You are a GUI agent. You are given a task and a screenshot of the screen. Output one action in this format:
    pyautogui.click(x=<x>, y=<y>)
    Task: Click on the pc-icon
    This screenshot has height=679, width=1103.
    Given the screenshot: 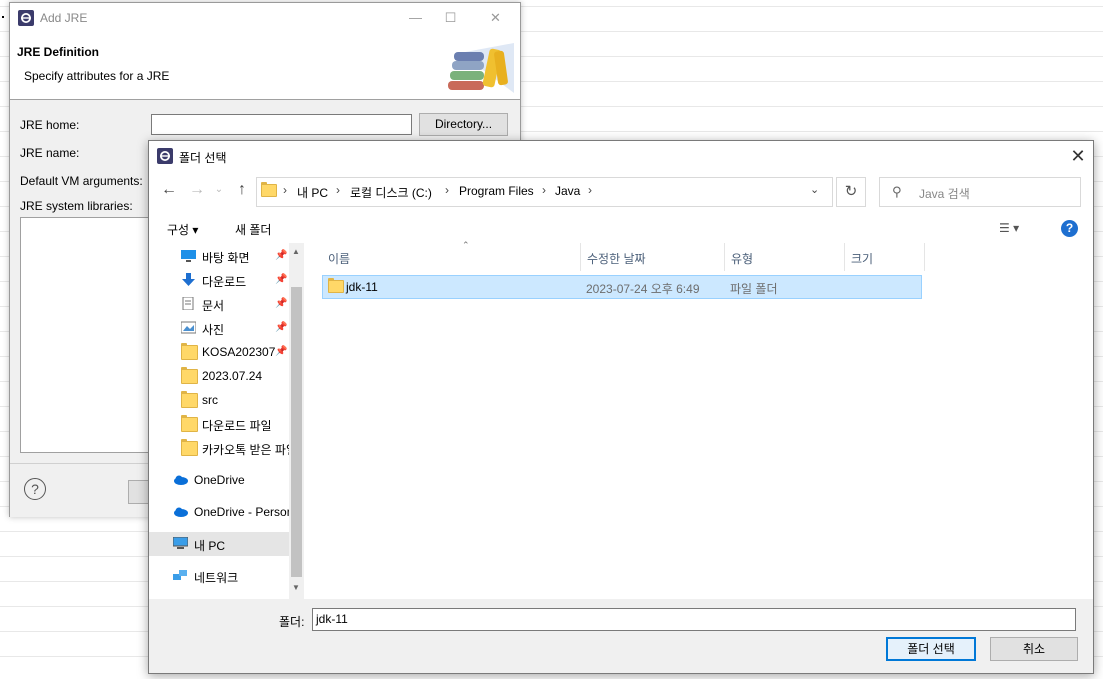 What is the action you would take?
    pyautogui.click(x=180, y=543)
    